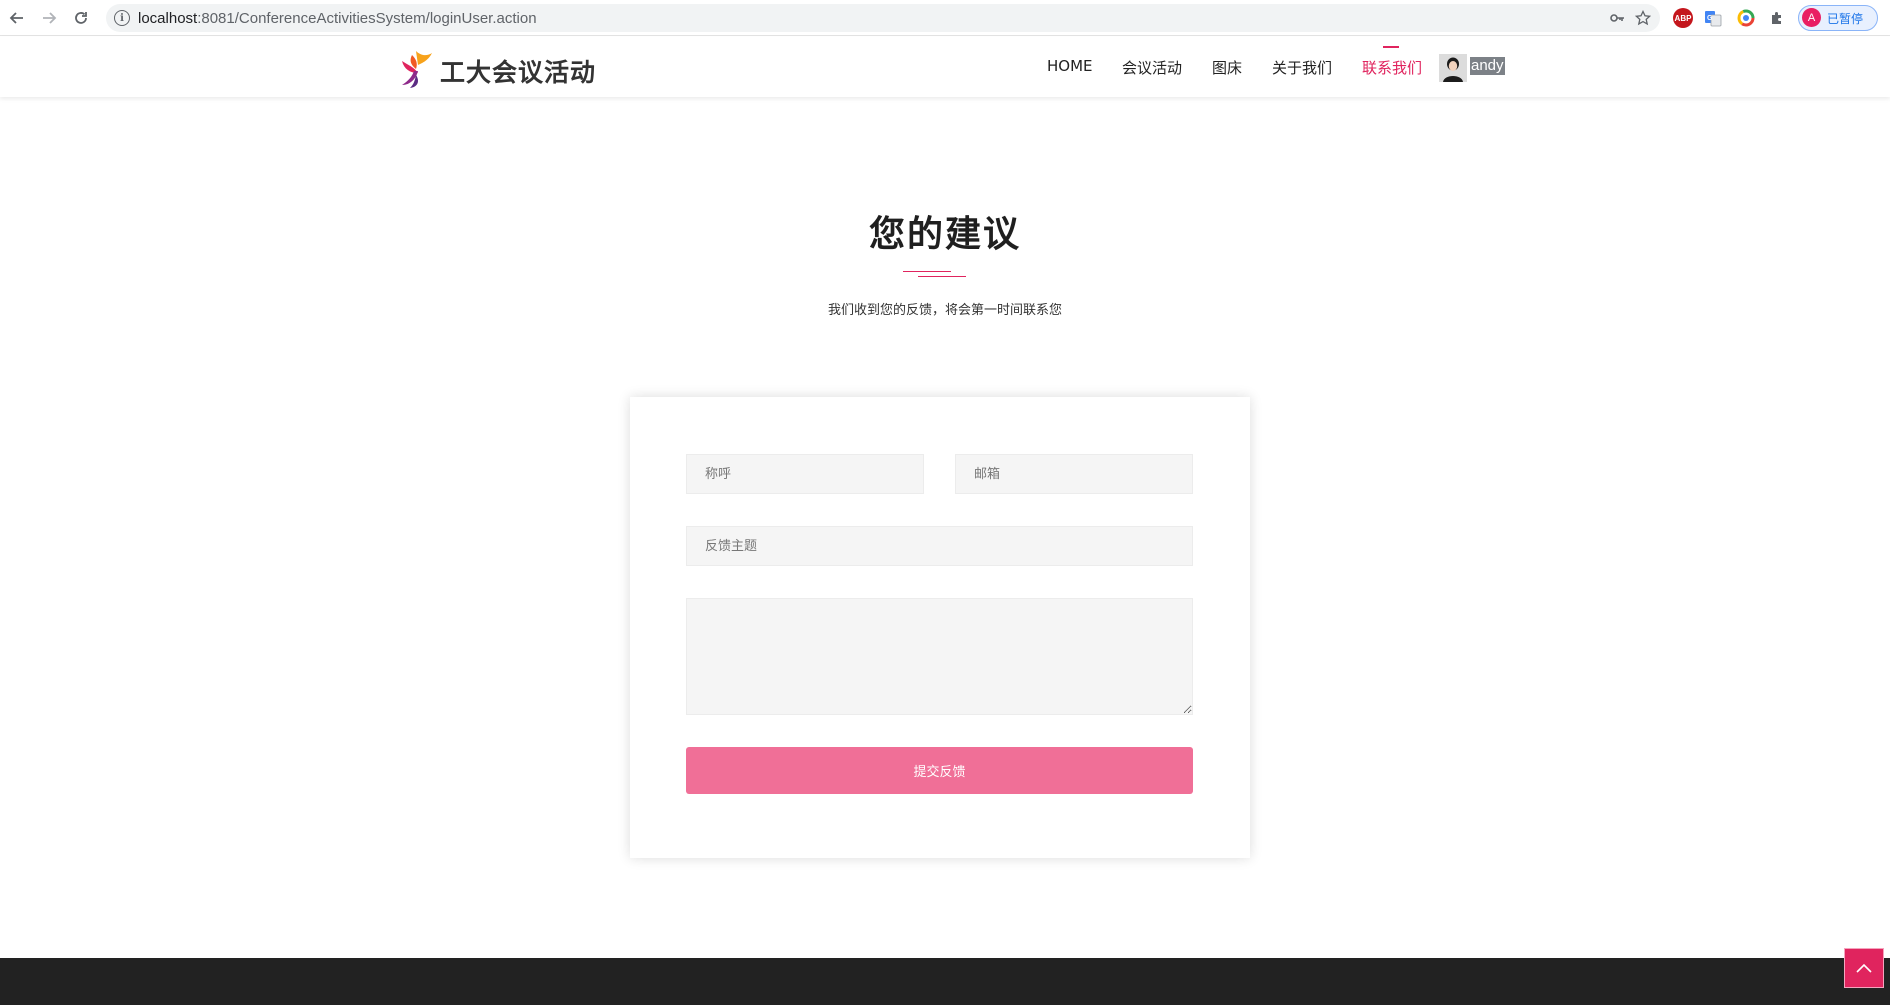  Describe the element at coordinates (1811, 17) in the screenshot. I see `profile-avatar: A` at that location.